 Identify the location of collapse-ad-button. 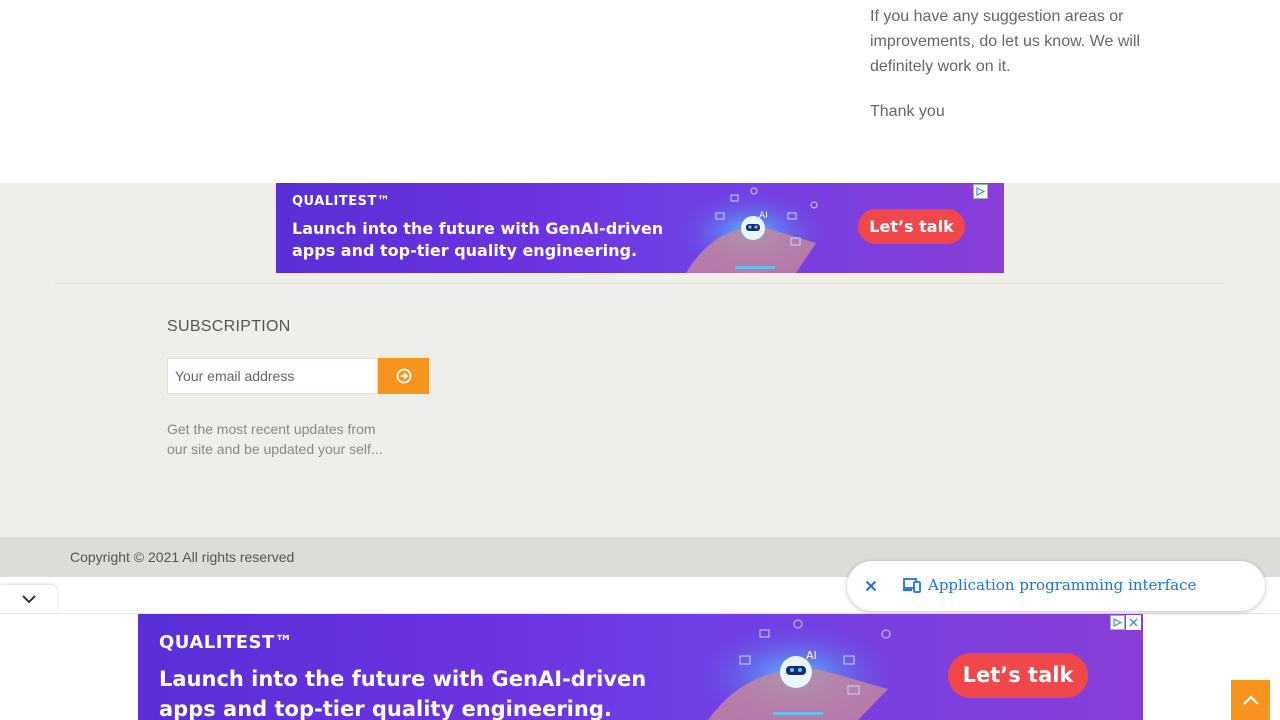
(28, 599).